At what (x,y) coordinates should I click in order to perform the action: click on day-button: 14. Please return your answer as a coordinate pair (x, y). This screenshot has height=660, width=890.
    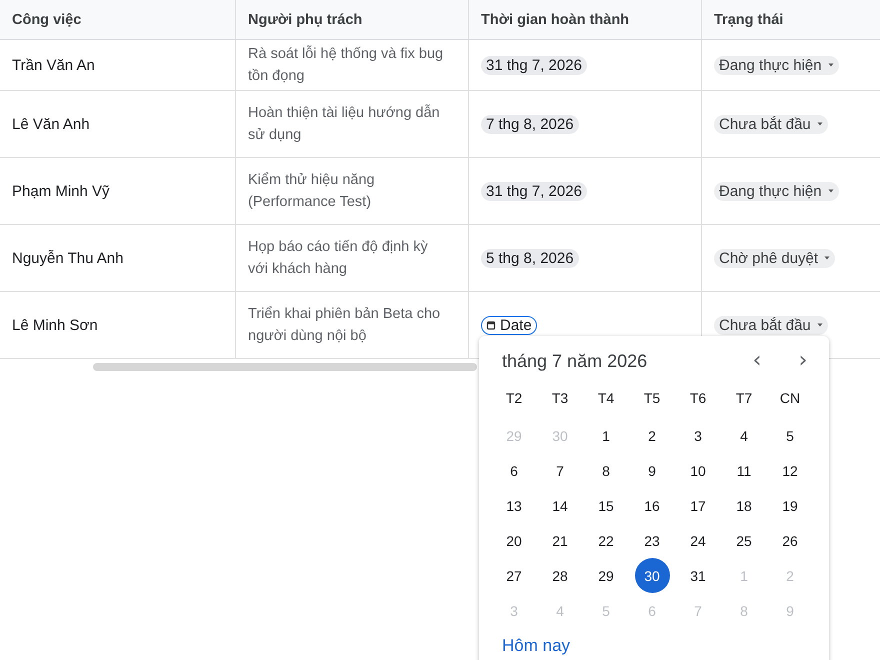
    Looking at the image, I should click on (560, 505).